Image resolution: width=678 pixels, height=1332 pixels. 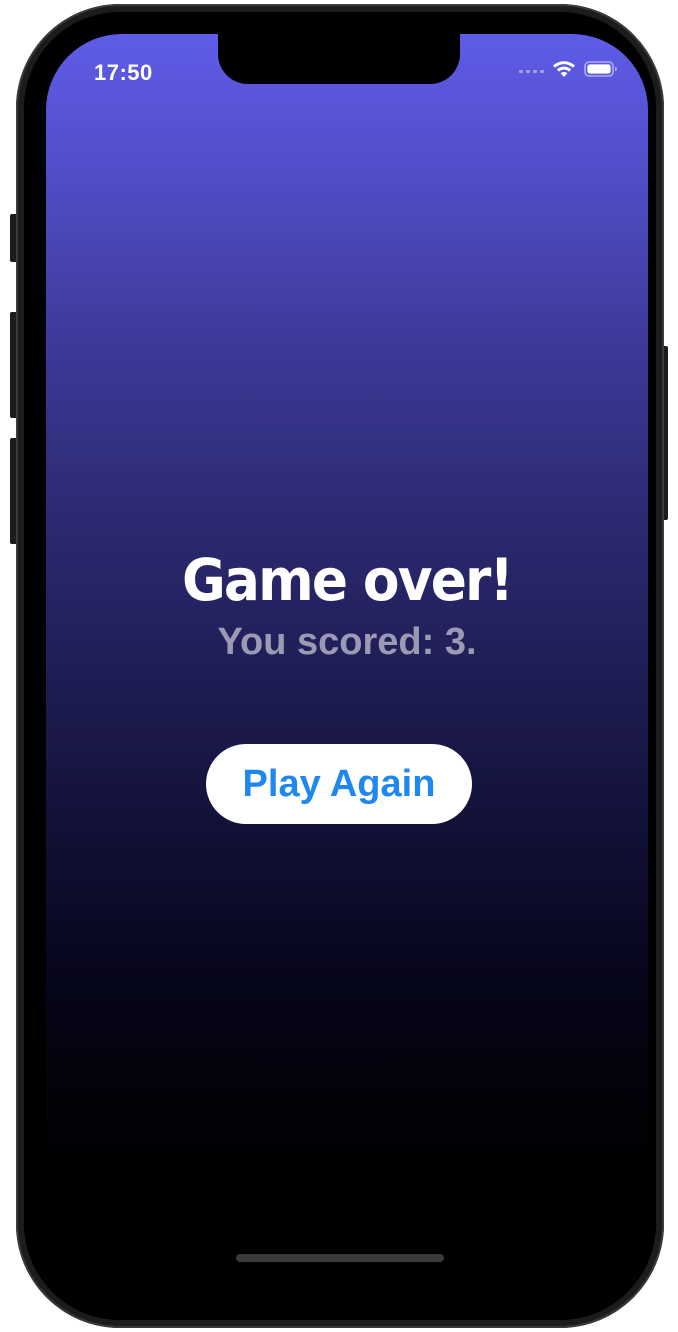 What do you see at coordinates (347, 580) in the screenshot?
I see `game-over-title: Game over!` at bounding box center [347, 580].